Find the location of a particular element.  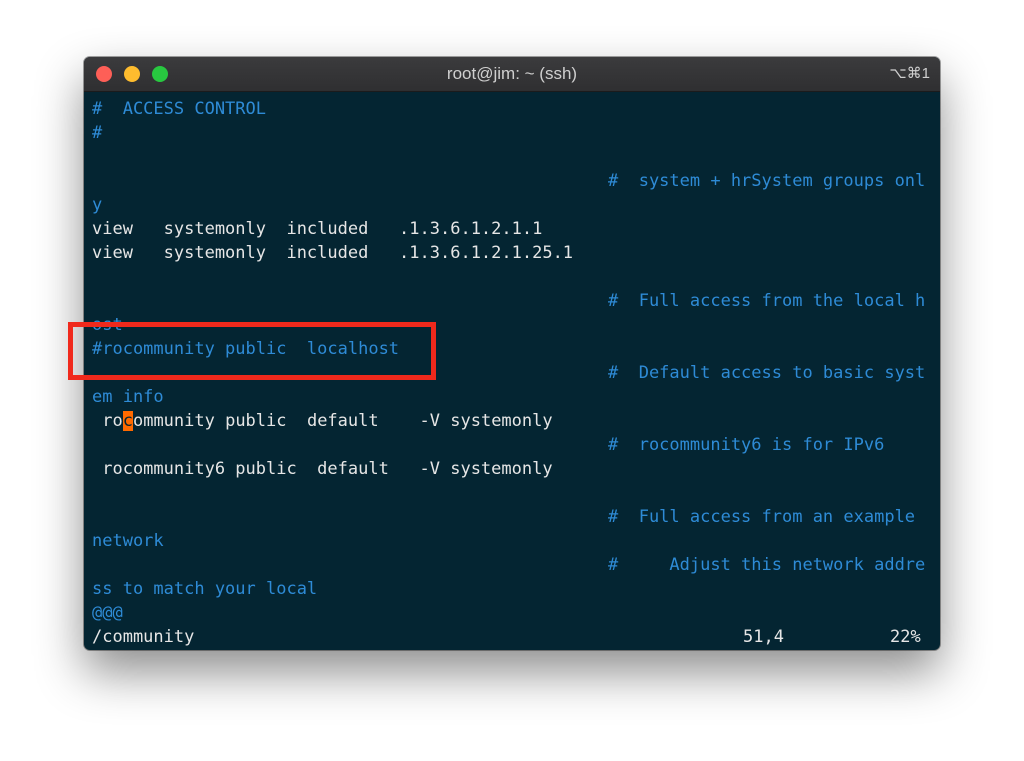

terminal-line: ss to match your local is located at coordinates (205, 589).